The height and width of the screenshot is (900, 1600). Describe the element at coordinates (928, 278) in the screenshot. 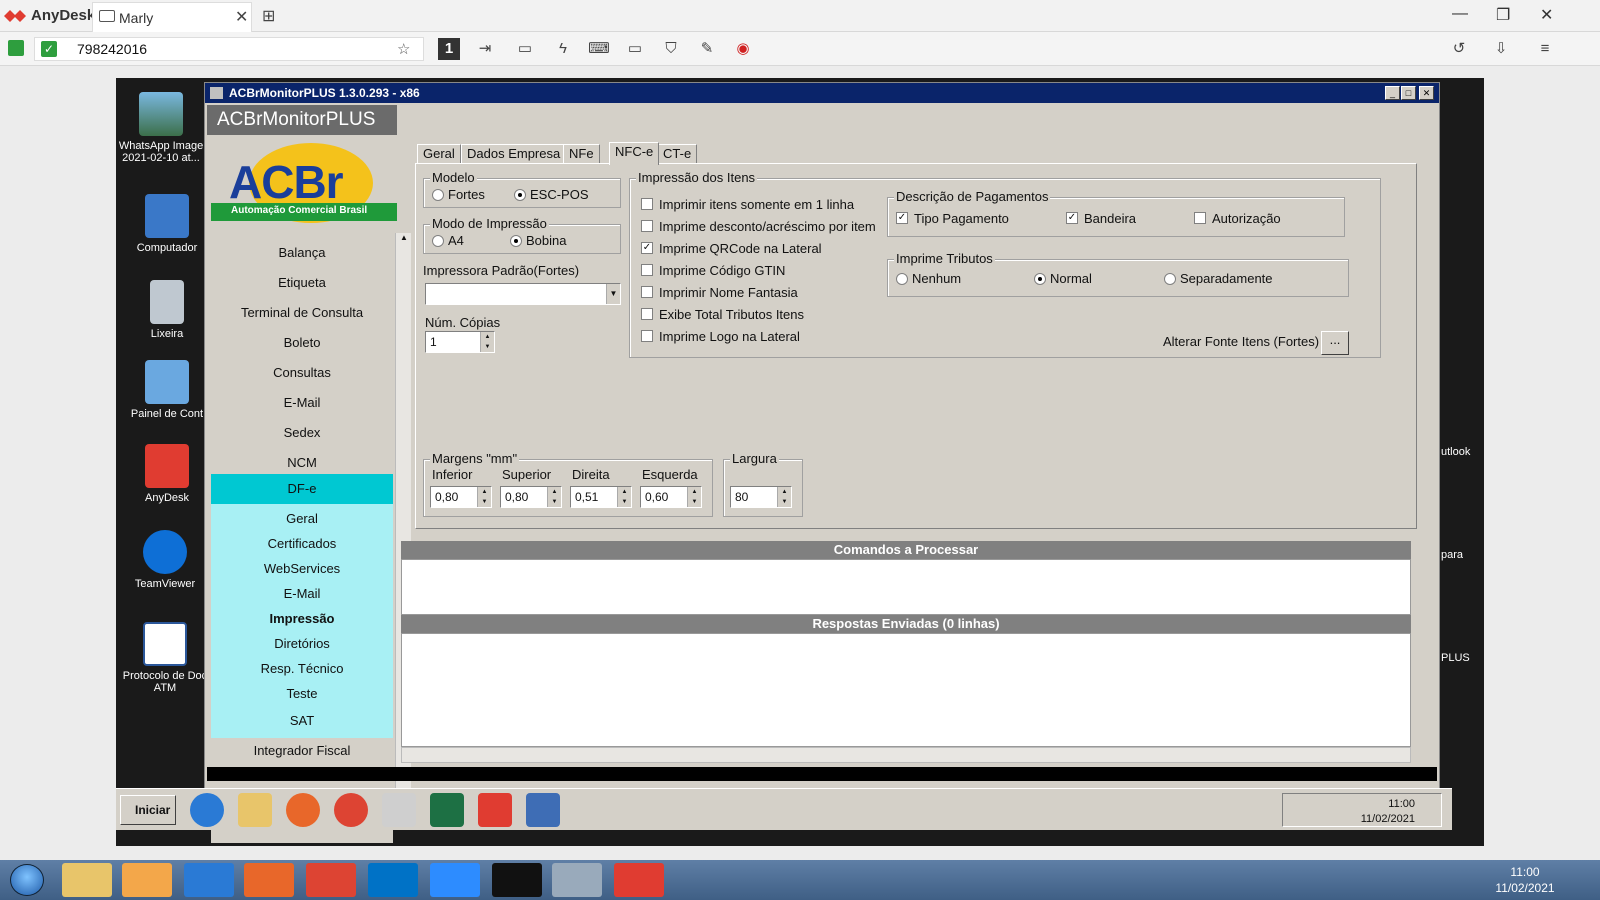

I see `radio-nenhum: Nenhum` at that location.